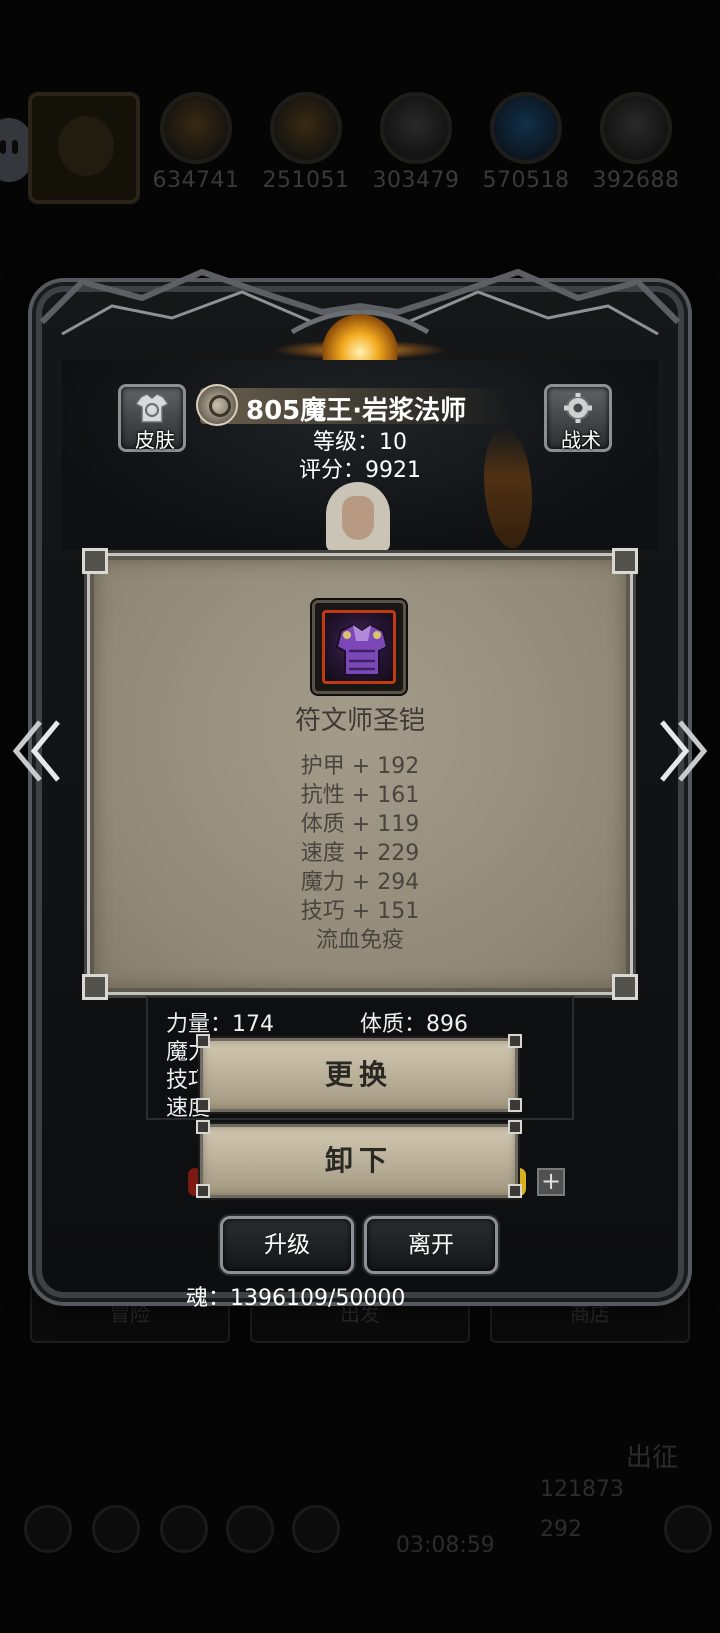 The height and width of the screenshot is (1633, 720). Describe the element at coordinates (152, 408) in the screenshot. I see `shirt-swap-icon` at that location.